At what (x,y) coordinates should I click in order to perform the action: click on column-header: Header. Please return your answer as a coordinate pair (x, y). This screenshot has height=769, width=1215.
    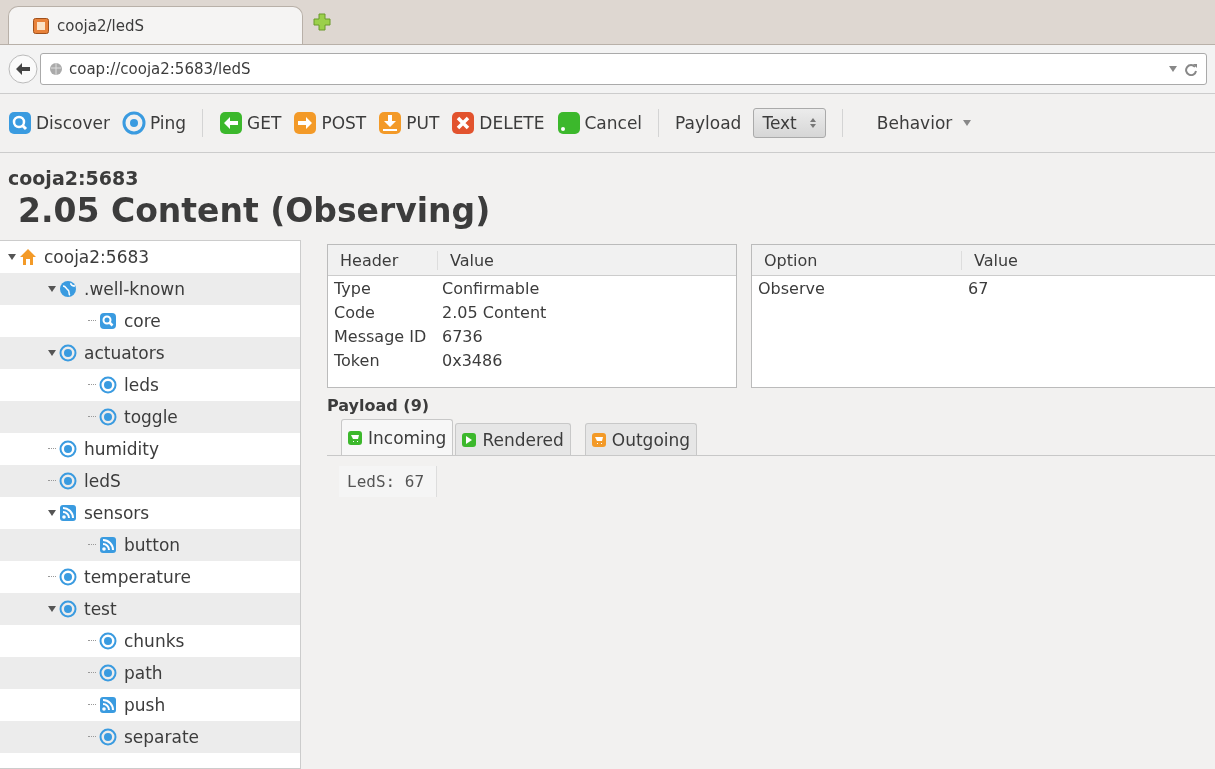
    Looking at the image, I should click on (383, 260).